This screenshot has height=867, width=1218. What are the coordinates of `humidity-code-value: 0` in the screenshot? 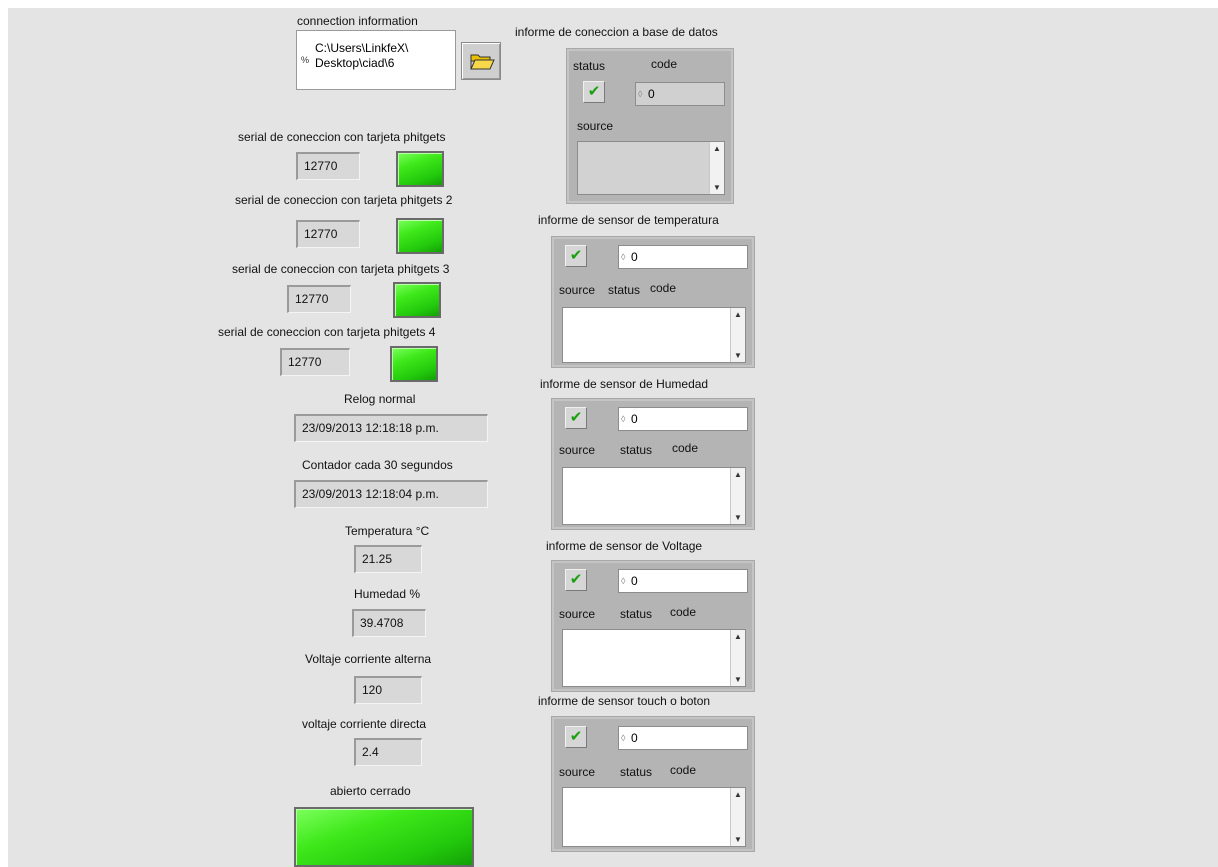 It's located at (634, 419).